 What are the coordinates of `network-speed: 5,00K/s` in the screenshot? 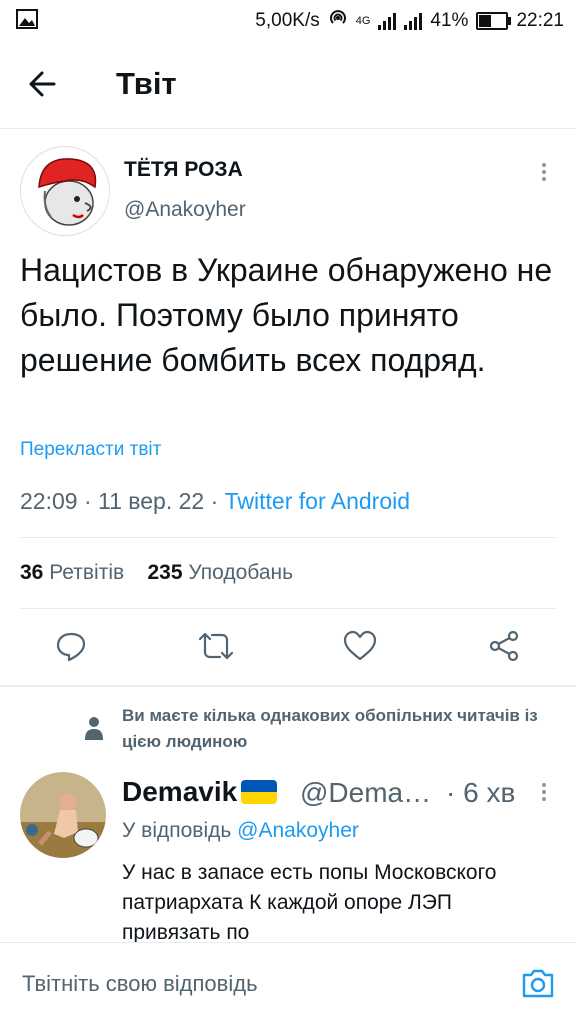 It's located at (287, 20).